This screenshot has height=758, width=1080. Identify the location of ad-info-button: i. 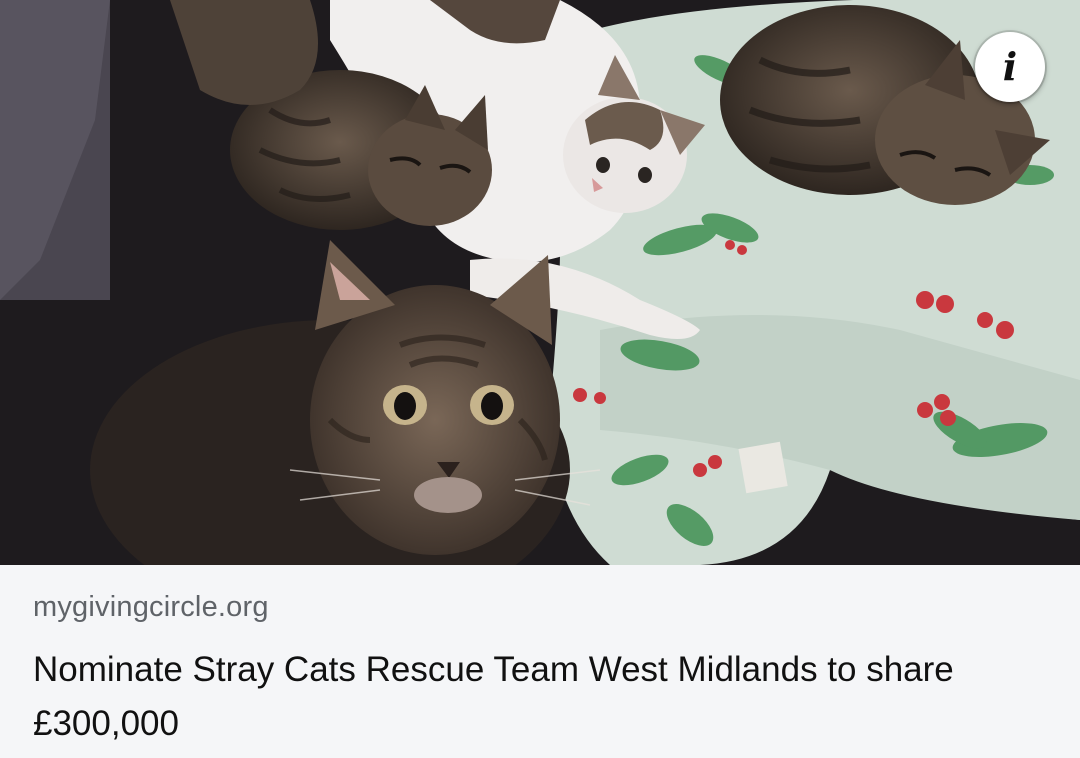
(1010, 67).